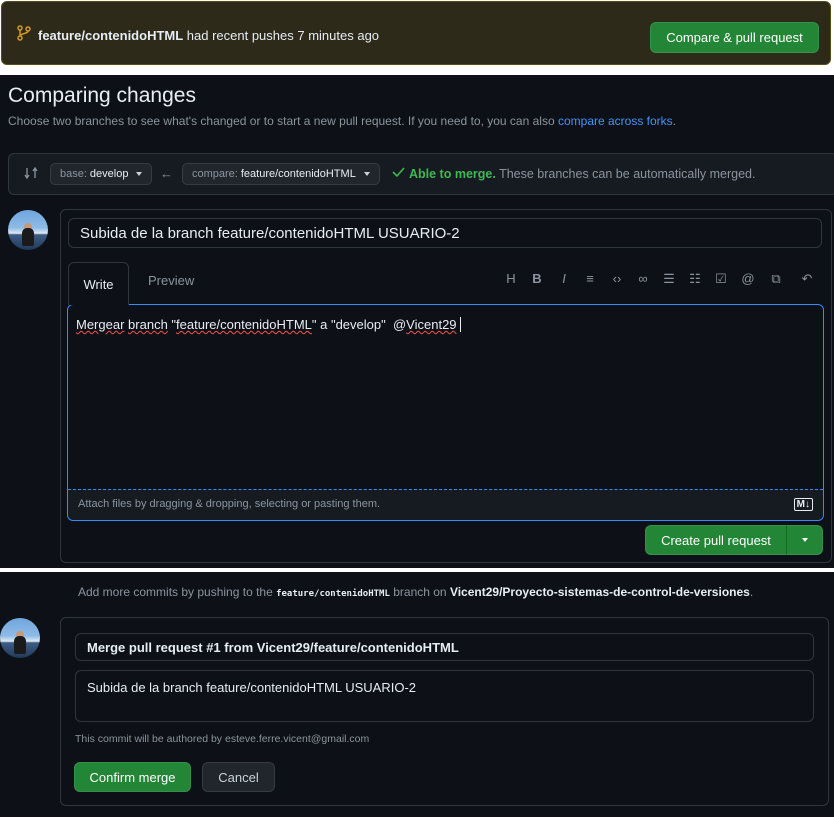 The height and width of the screenshot is (817, 834). I want to click on compare-value: feature/contenidoHTML, so click(298, 174).